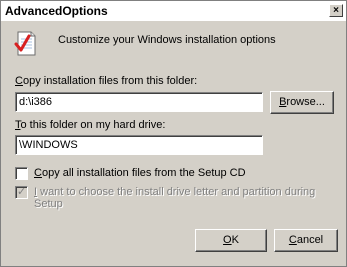 This screenshot has height=267, width=347. What do you see at coordinates (90, 125) in the screenshot?
I see `target-folder-label: To this folder on my hard drive:` at bounding box center [90, 125].